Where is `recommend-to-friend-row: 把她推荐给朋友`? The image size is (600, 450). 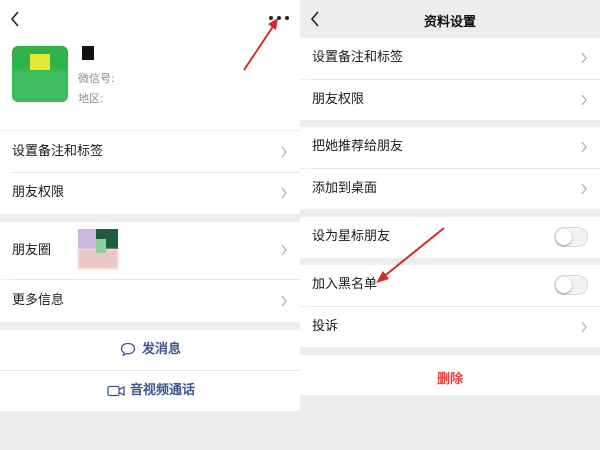
recommend-to-friend-row: 把她推荐给朋友 is located at coordinates (450, 147).